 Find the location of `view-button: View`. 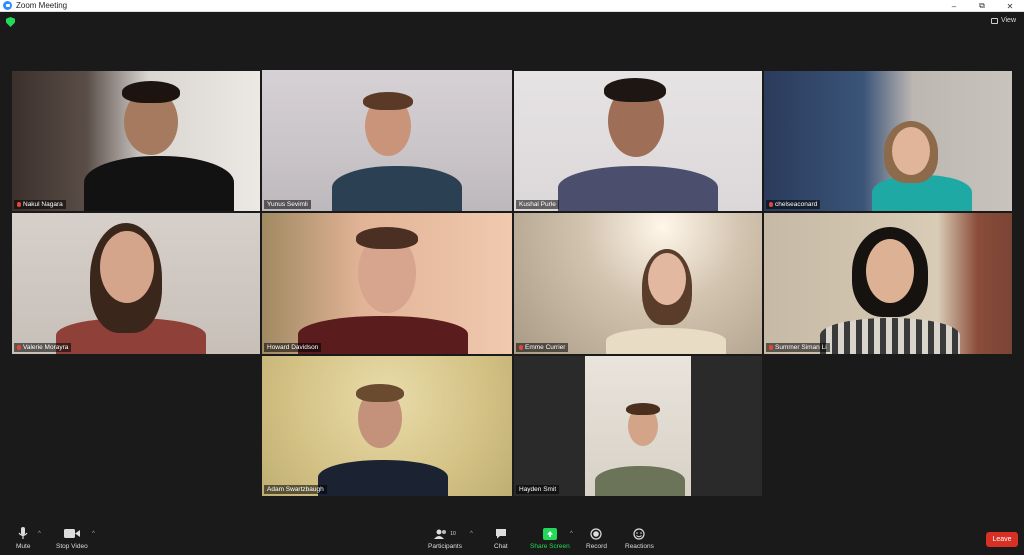

view-button: View is located at coordinates (1003, 20).